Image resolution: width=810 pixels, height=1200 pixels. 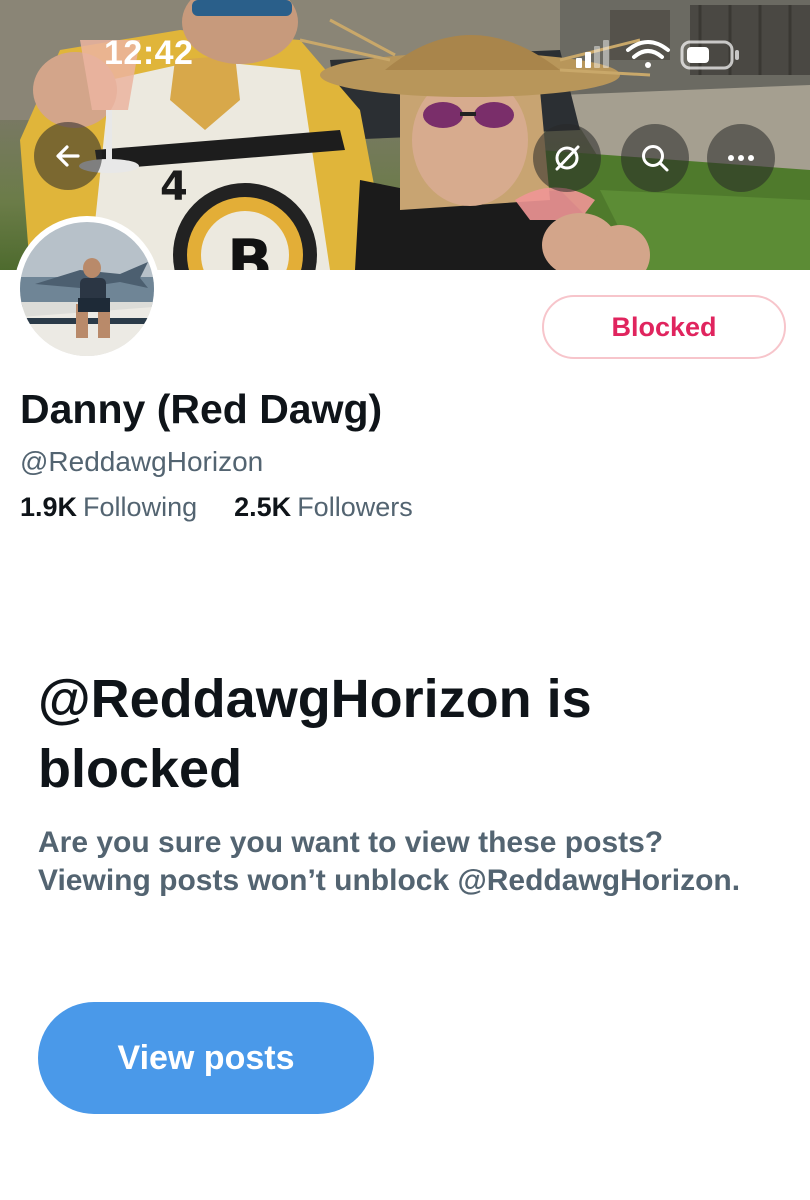 I want to click on following-label: Following, so click(x=140, y=507).